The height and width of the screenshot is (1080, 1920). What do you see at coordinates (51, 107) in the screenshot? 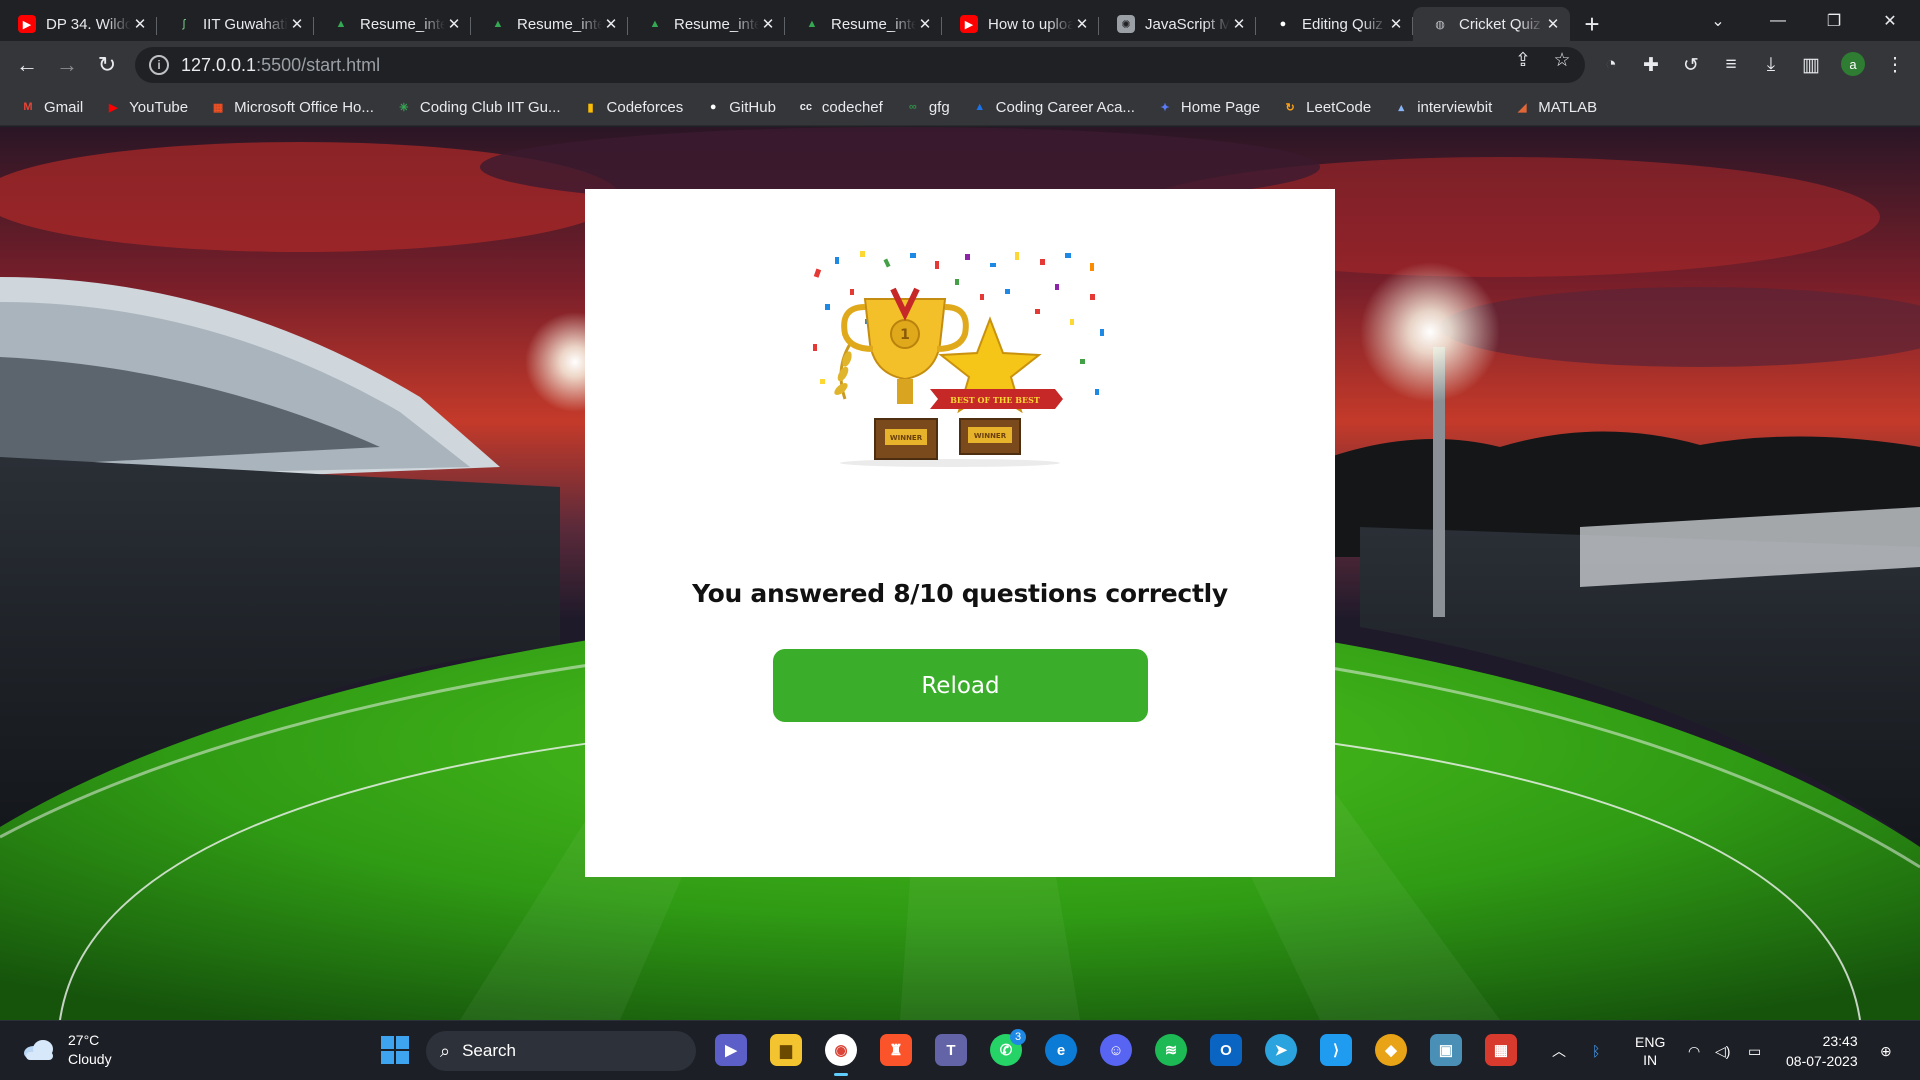
I see `bookmark-item: M Gmail` at bounding box center [51, 107].